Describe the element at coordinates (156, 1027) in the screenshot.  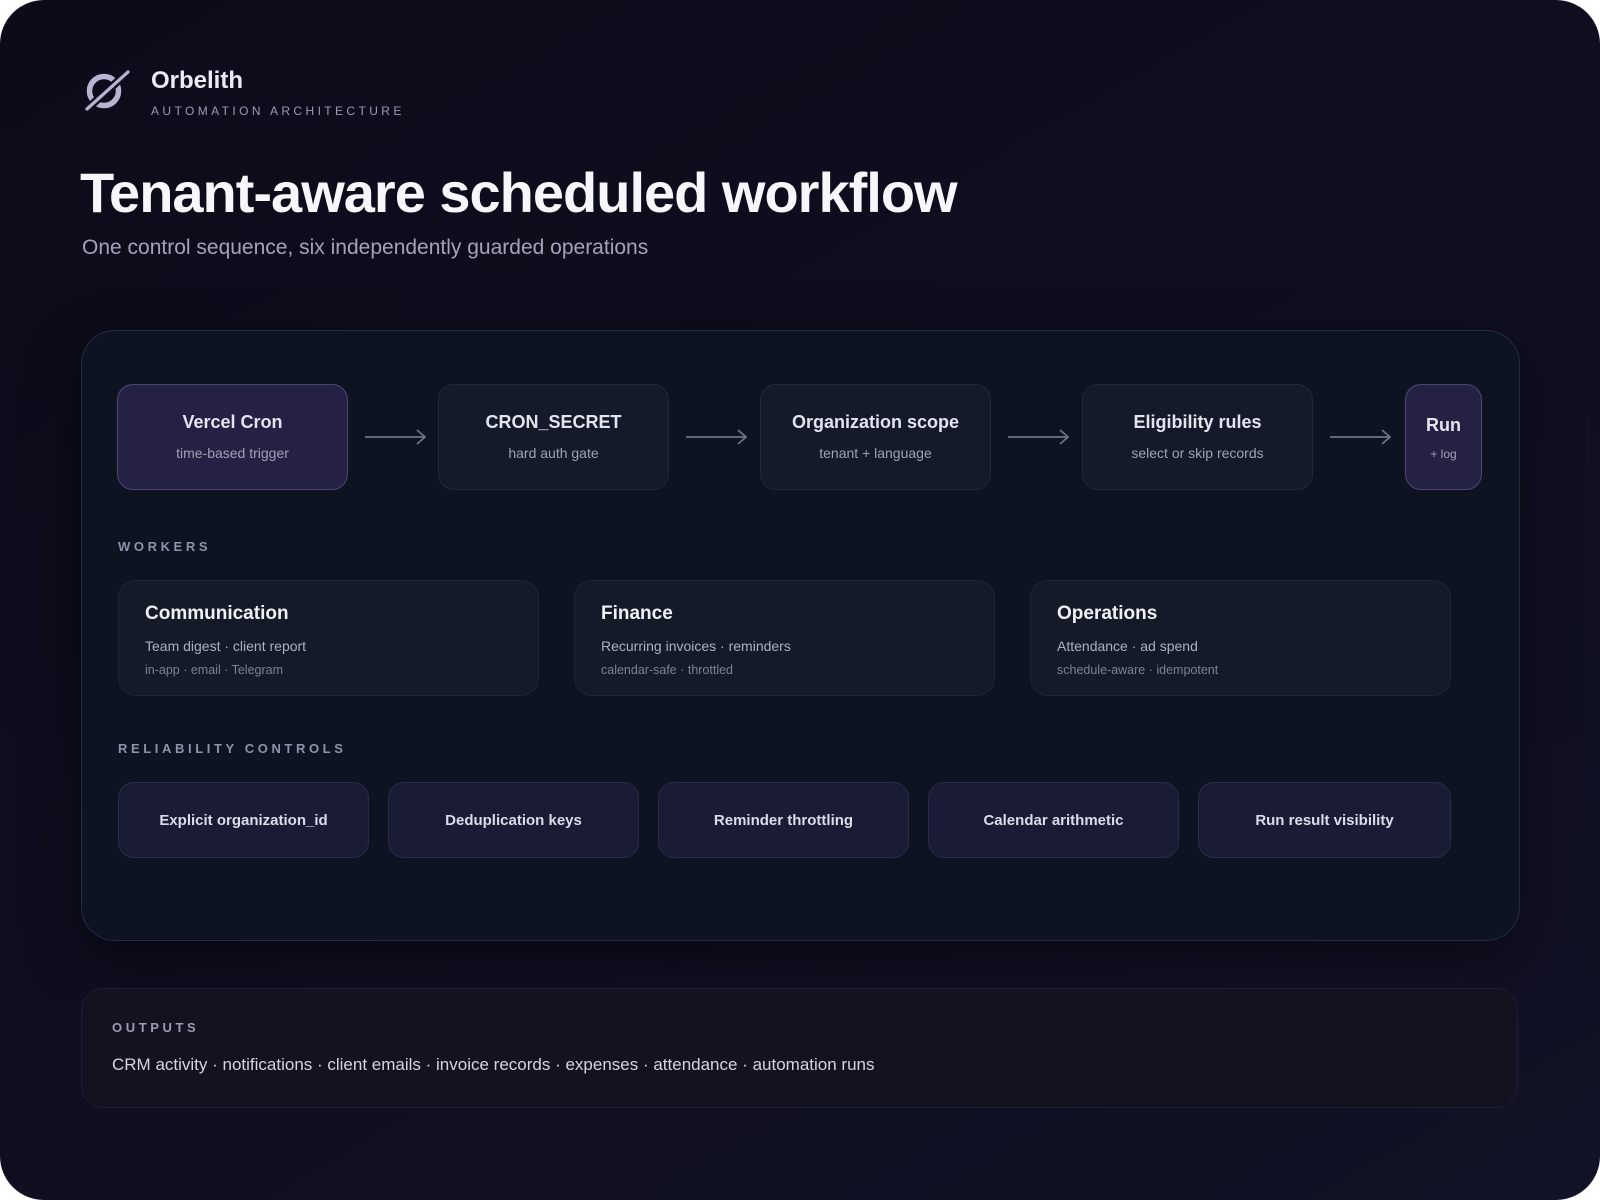
I see `outputs-section-label: OUTPUTS` at that location.